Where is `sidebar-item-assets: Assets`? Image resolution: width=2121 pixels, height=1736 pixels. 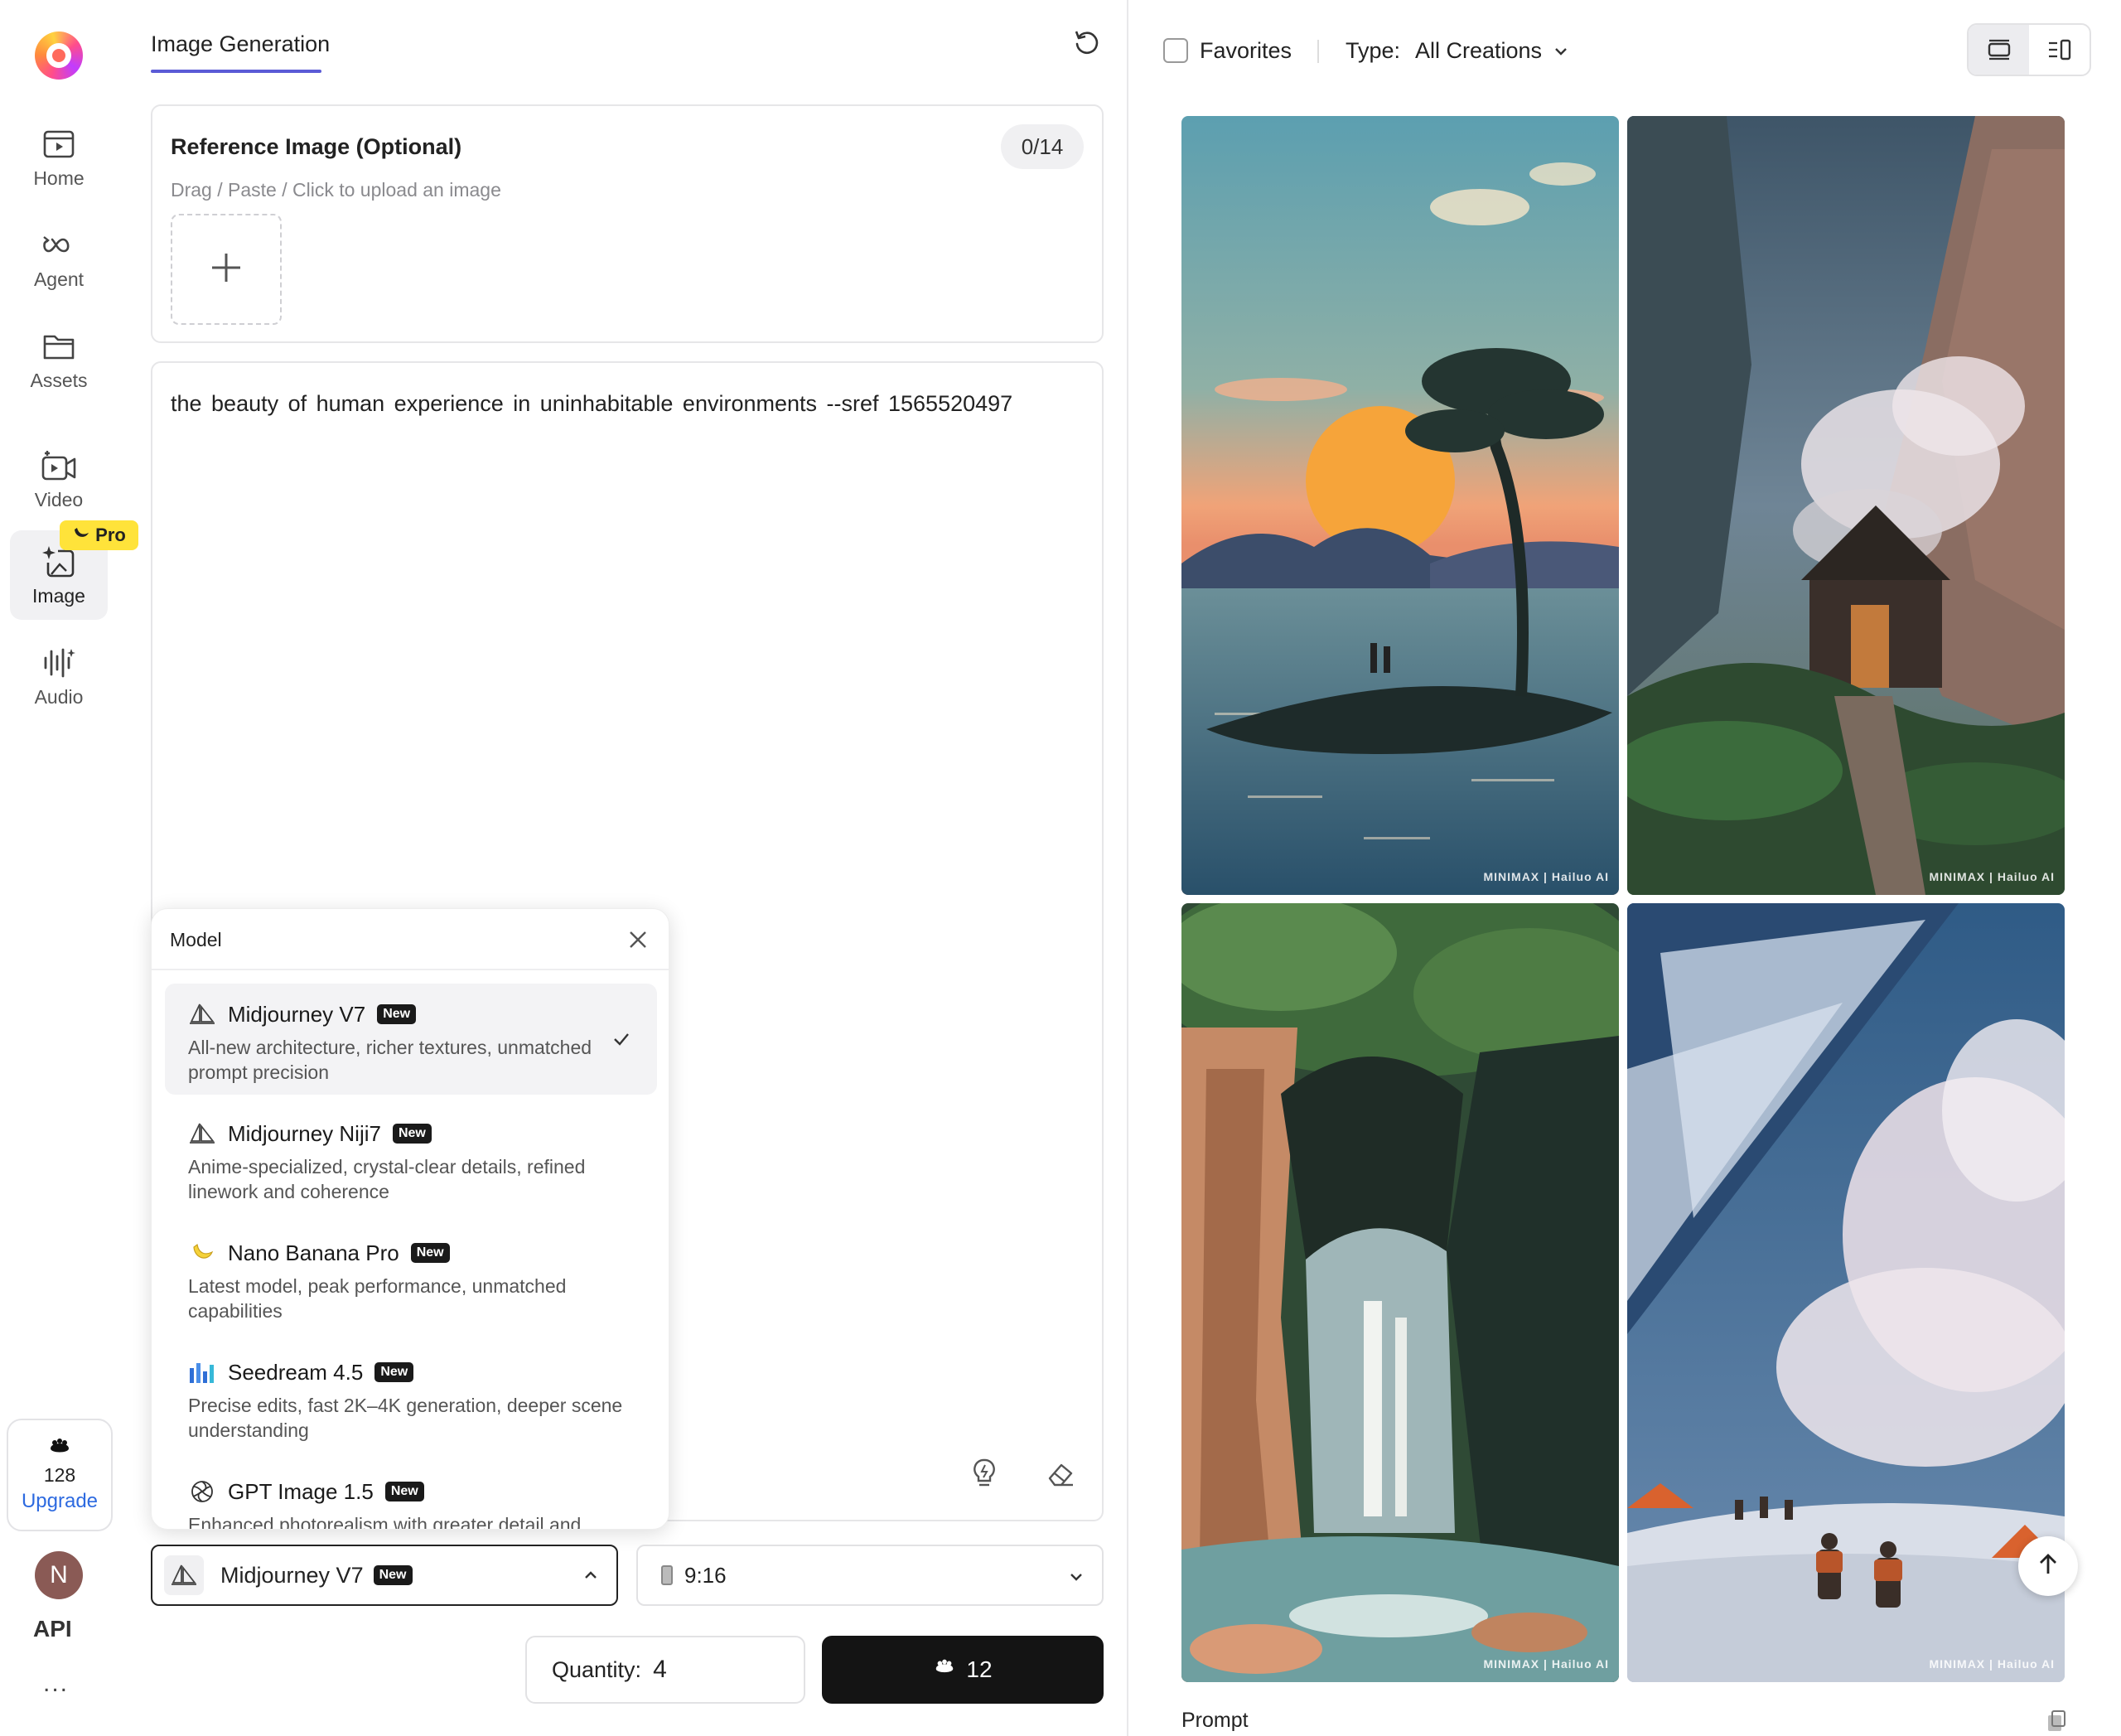 sidebar-item-assets: Assets is located at coordinates (59, 359).